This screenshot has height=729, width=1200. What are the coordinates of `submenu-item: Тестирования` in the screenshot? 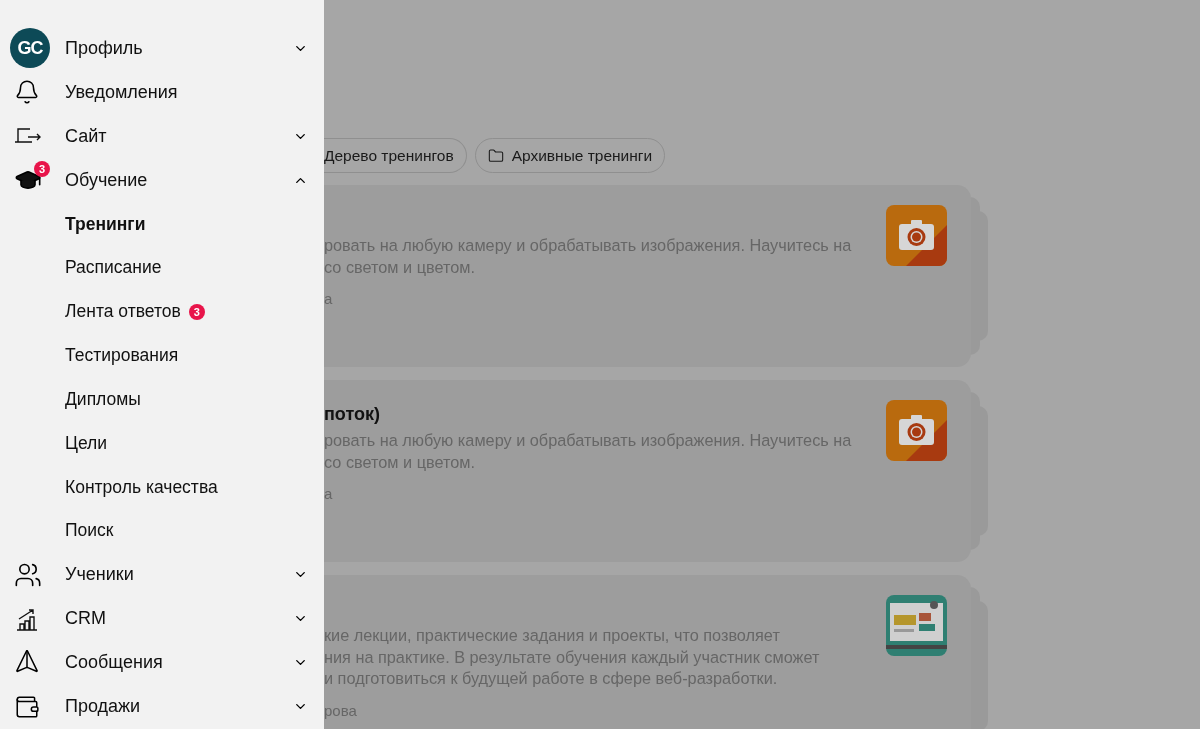 It's located at (122, 356).